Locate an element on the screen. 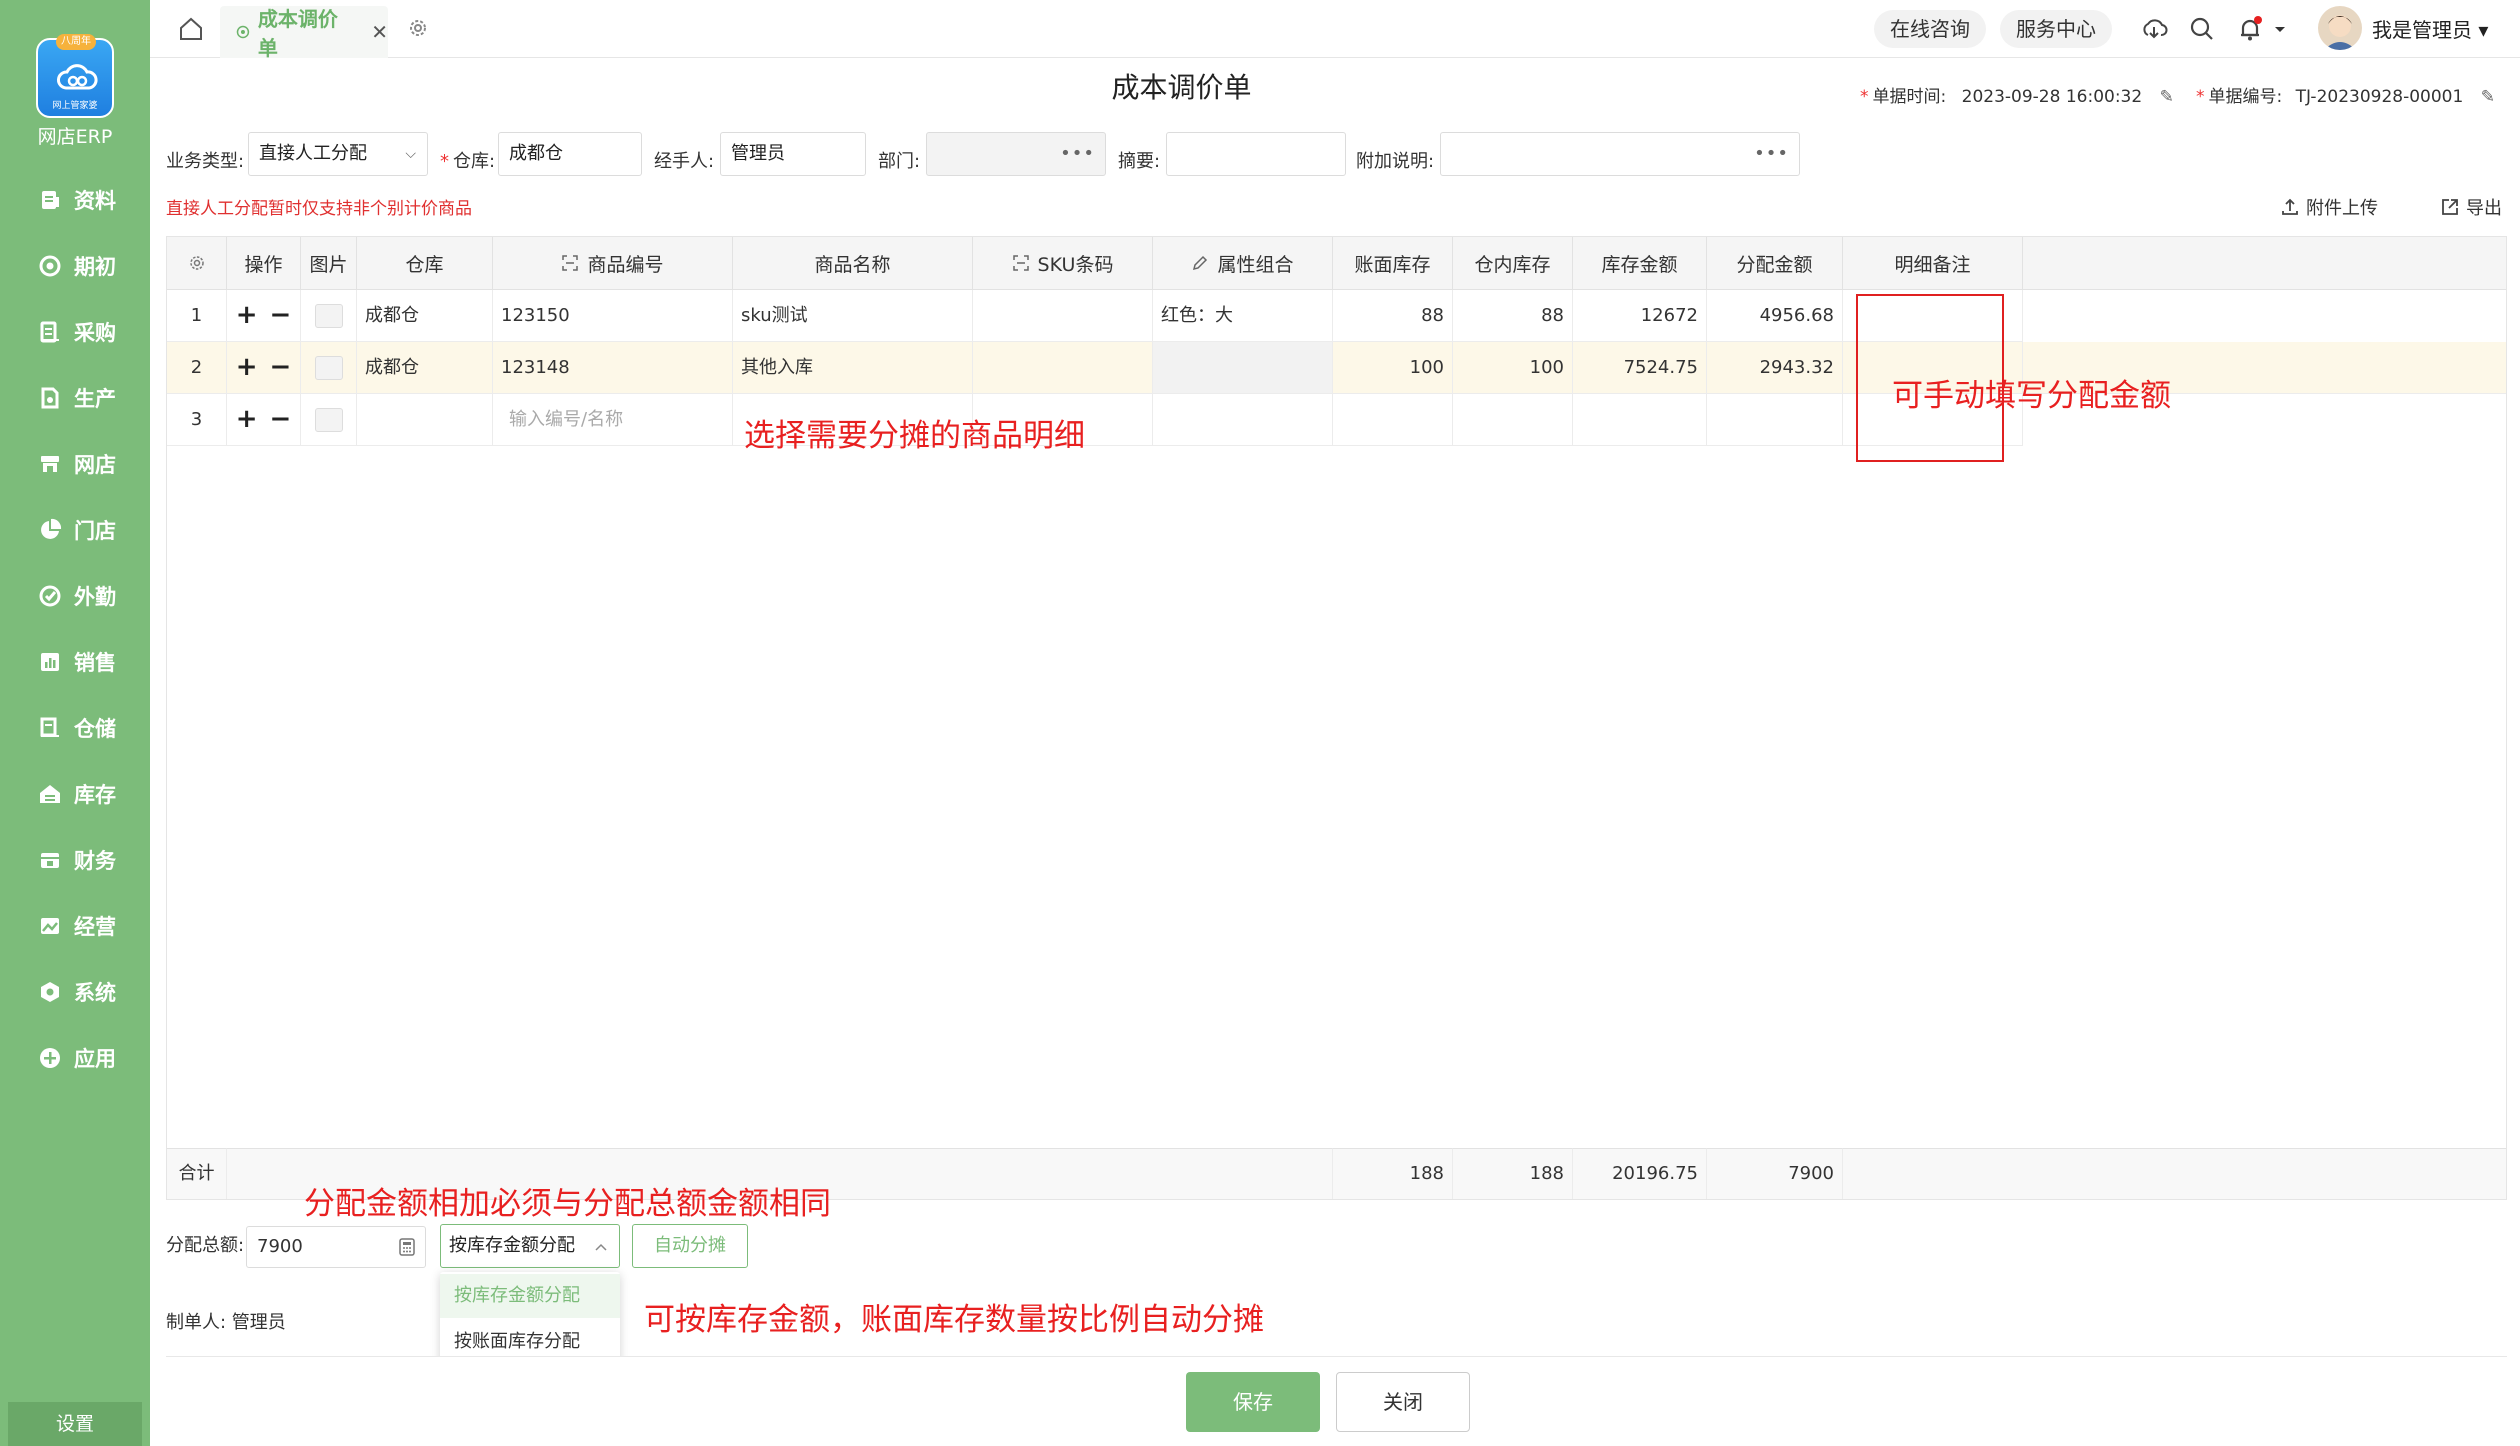 Image resolution: width=2520 pixels, height=1446 pixels. total-label: 合计 is located at coordinates (197, 1173).